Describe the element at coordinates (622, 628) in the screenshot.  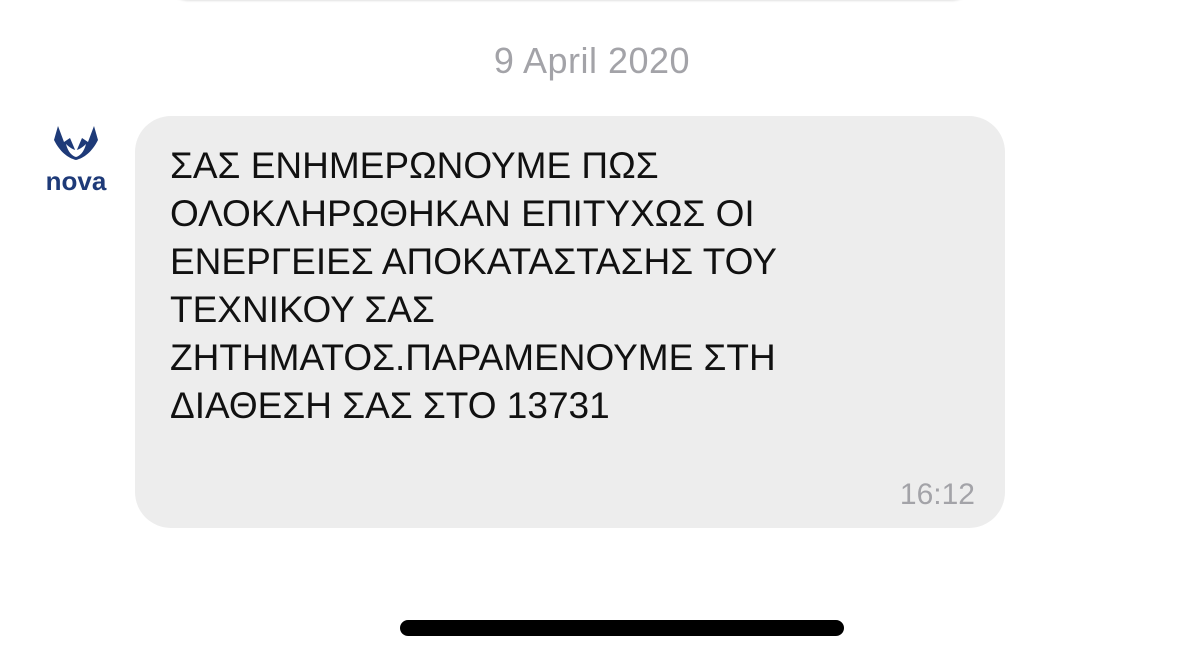
I see `home-indicator` at that location.